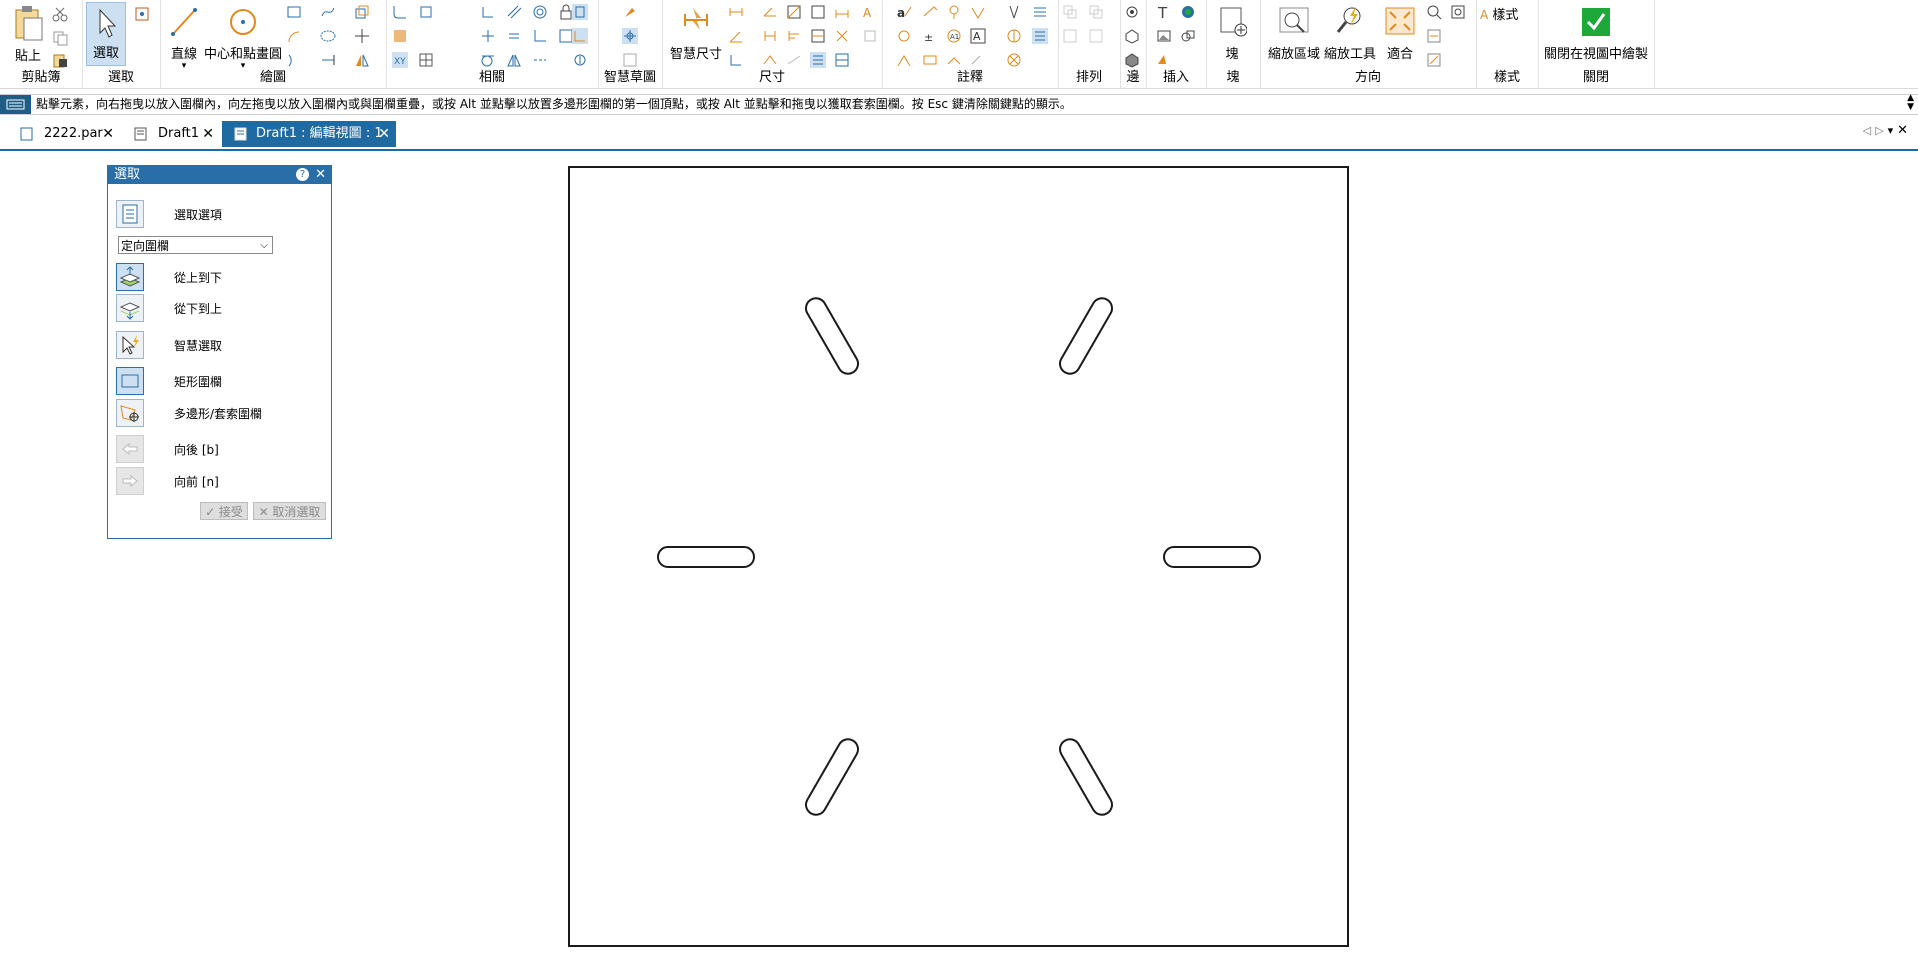 The width and height of the screenshot is (1918, 960). What do you see at coordinates (1132, 12) in the screenshot?
I see `show-edge-icon` at bounding box center [1132, 12].